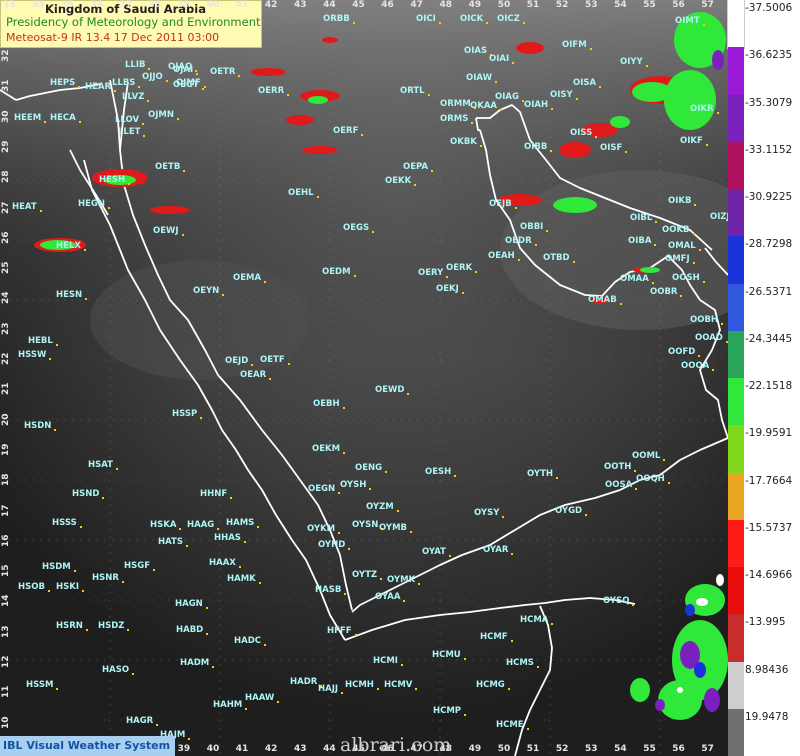 Image resolution: width=800 pixels, height=756 pixels. I want to click on station-label: OOQH, so click(653, 479).